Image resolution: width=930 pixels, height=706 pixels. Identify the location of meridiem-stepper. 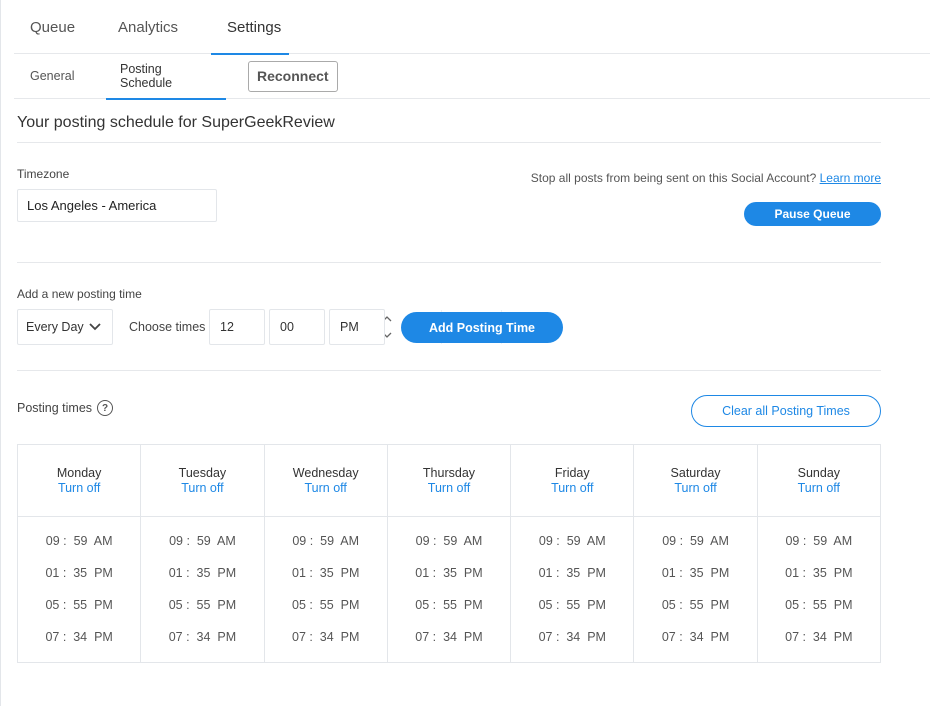
(420, 327).